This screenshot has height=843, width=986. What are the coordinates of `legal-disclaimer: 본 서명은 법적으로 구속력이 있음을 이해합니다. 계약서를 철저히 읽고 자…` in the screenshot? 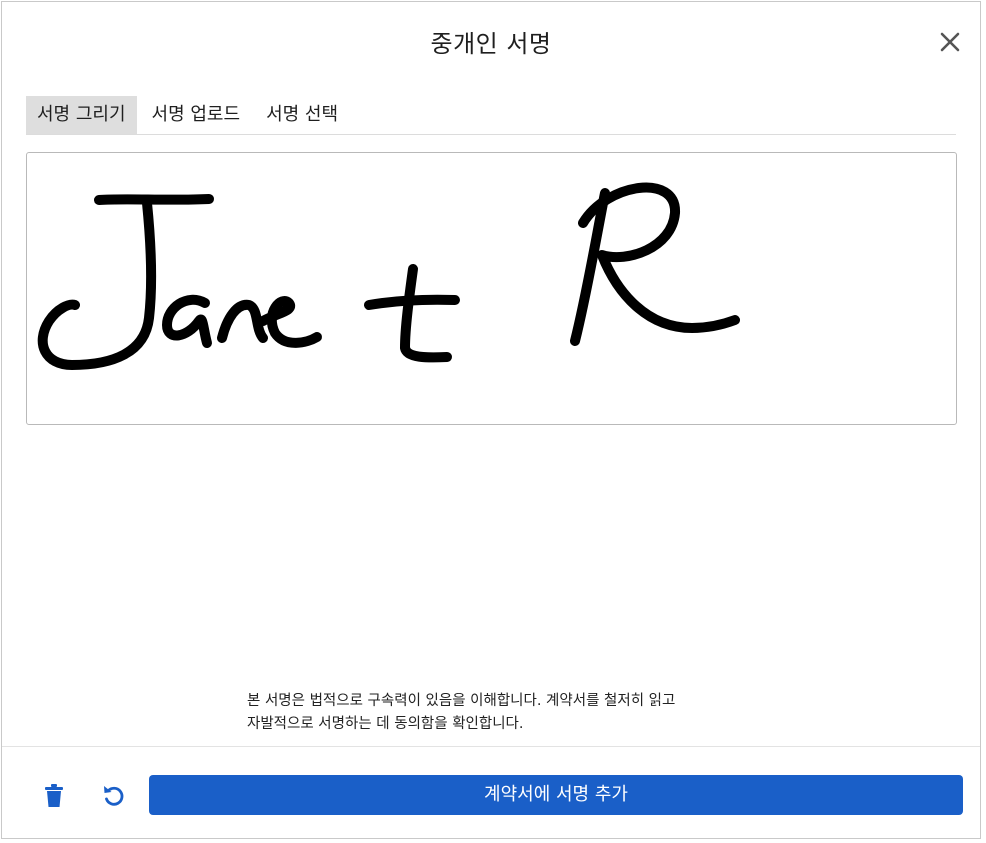 It's located at (507, 713).